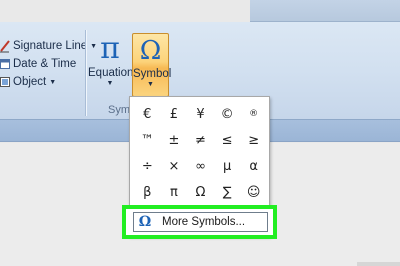  I want to click on symbol-label: Symbol, so click(152, 74).